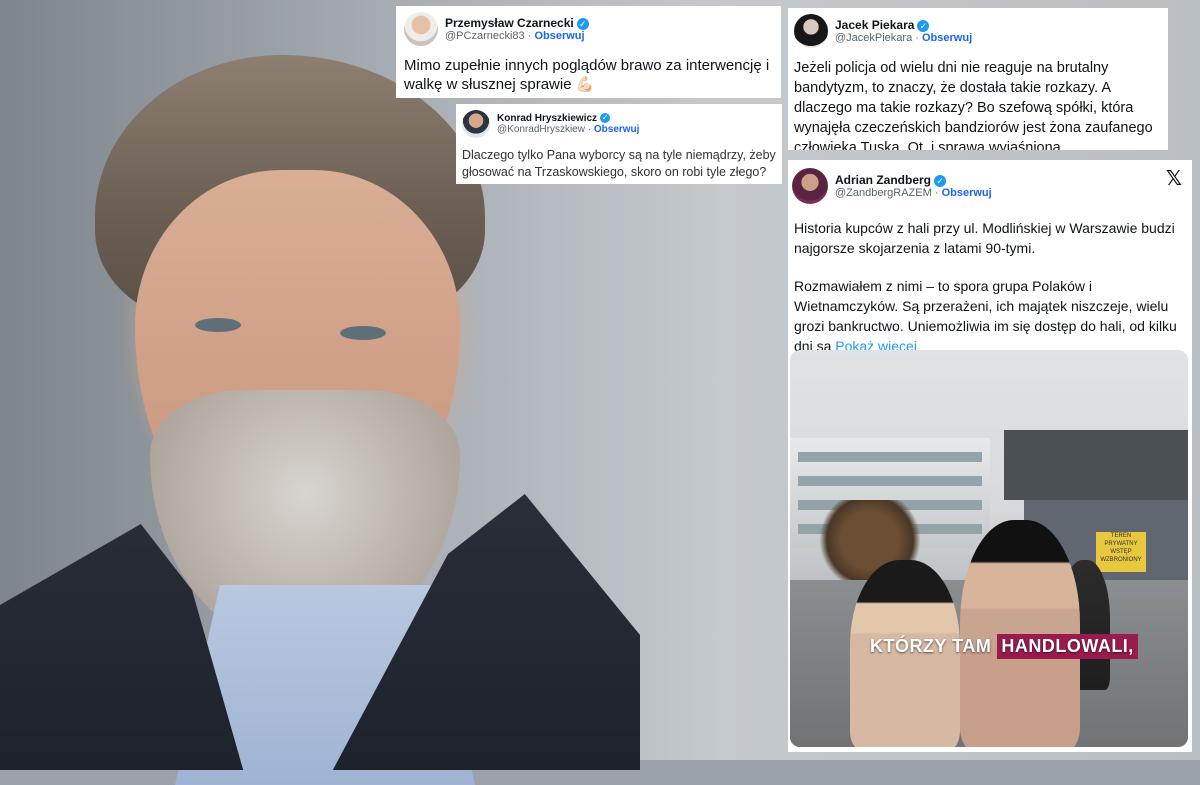 This screenshot has width=1200, height=785. What do you see at coordinates (873, 38) in the screenshot?
I see `author-handle: @JacekPiekara` at bounding box center [873, 38].